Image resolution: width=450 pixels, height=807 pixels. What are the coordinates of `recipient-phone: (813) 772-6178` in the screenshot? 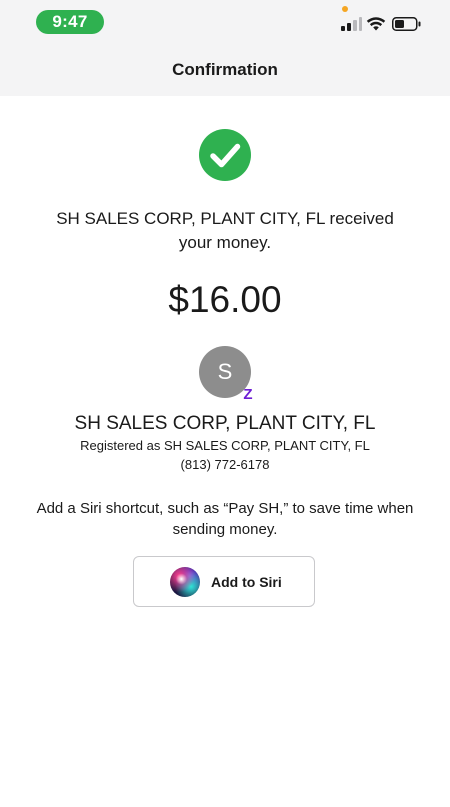 It's located at (225, 464).